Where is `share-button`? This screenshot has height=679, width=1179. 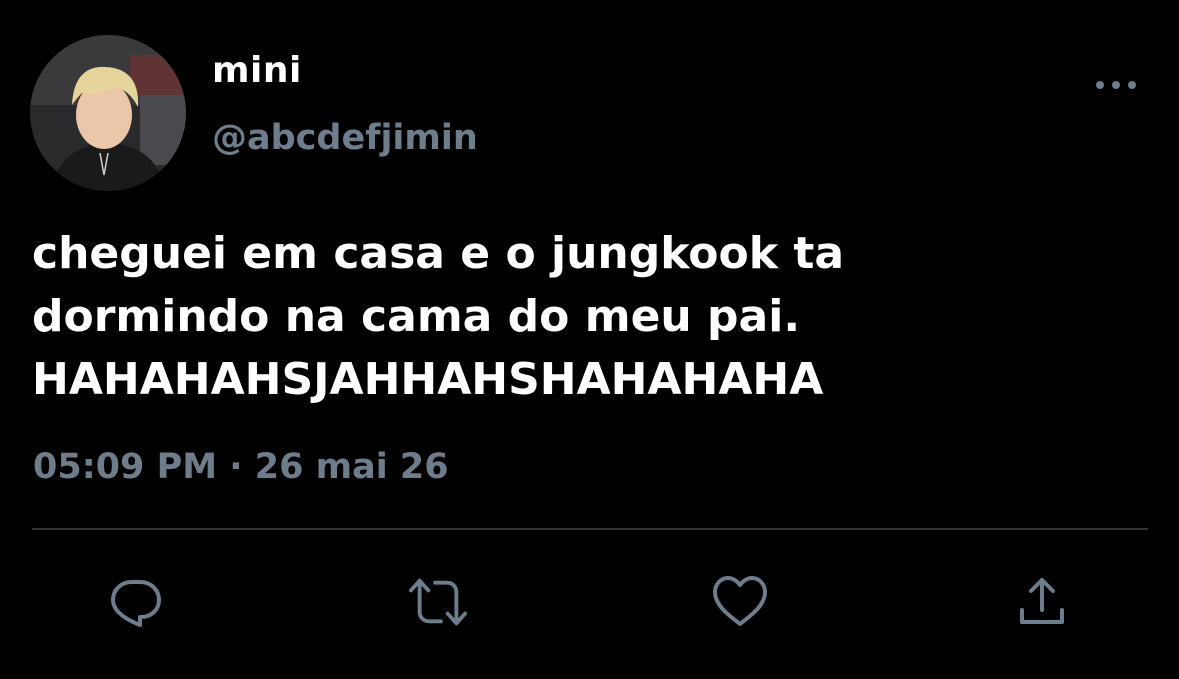 share-button is located at coordinates (1042, 602).